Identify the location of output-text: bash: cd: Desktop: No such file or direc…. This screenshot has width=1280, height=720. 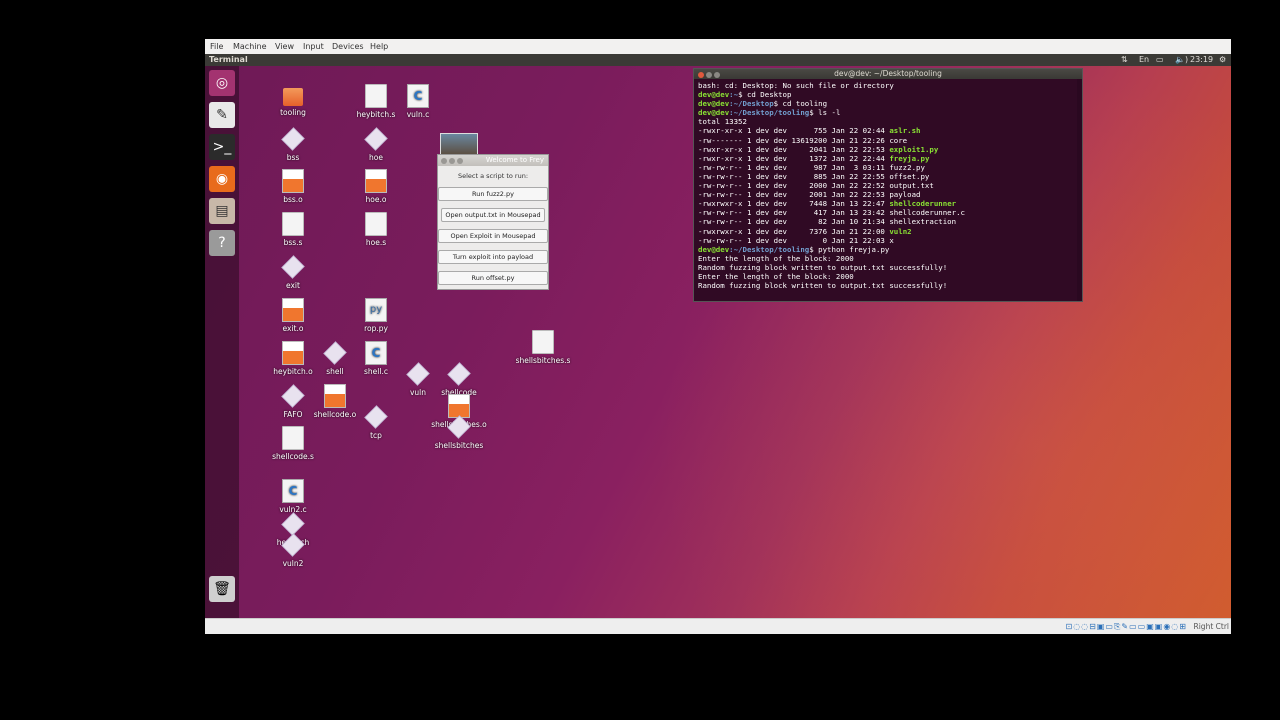
(796, 85).